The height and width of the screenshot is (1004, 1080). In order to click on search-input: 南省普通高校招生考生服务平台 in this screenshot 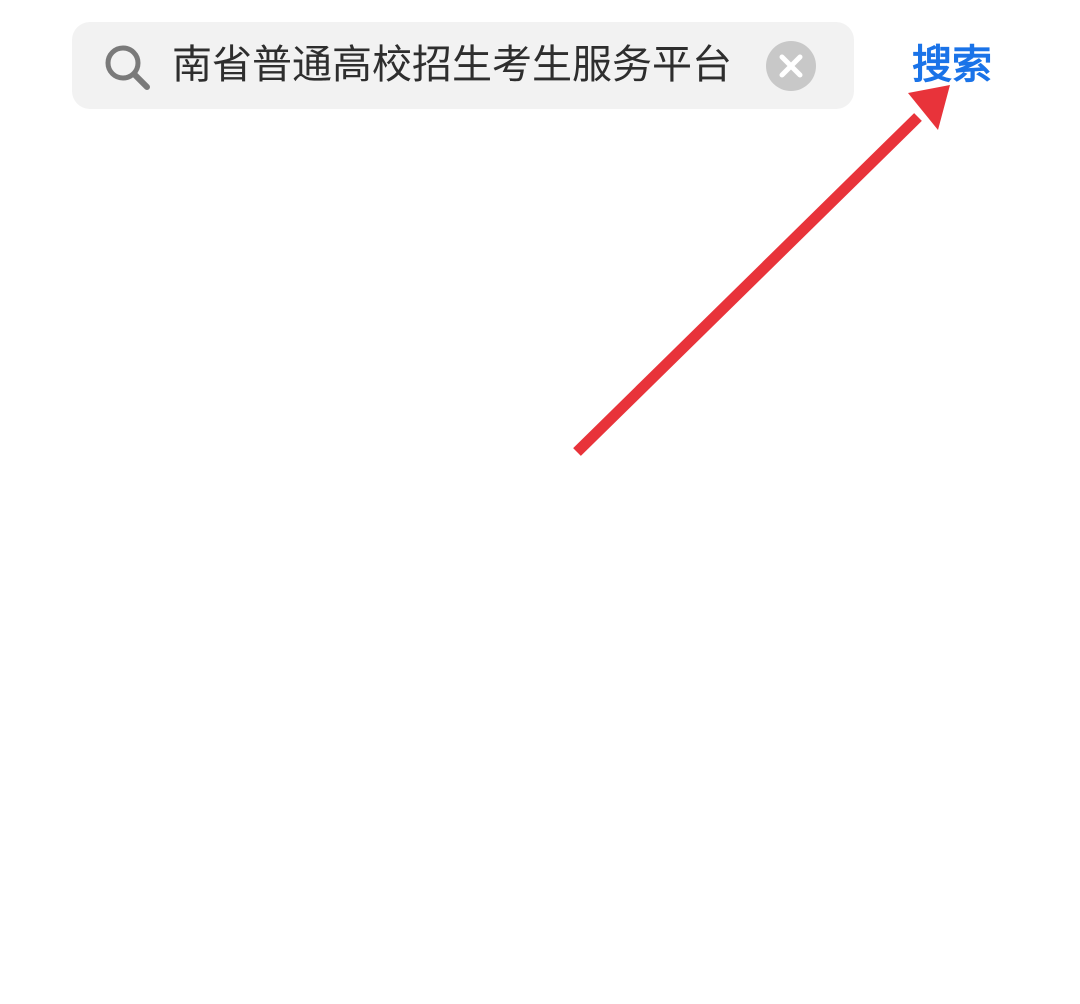, I will do `click(462, 65)`.